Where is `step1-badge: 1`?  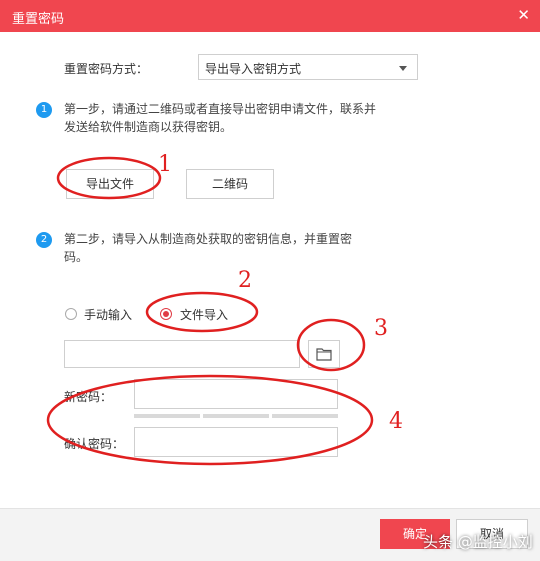 step1-badge: 1 is located at coordinates (44, 110).